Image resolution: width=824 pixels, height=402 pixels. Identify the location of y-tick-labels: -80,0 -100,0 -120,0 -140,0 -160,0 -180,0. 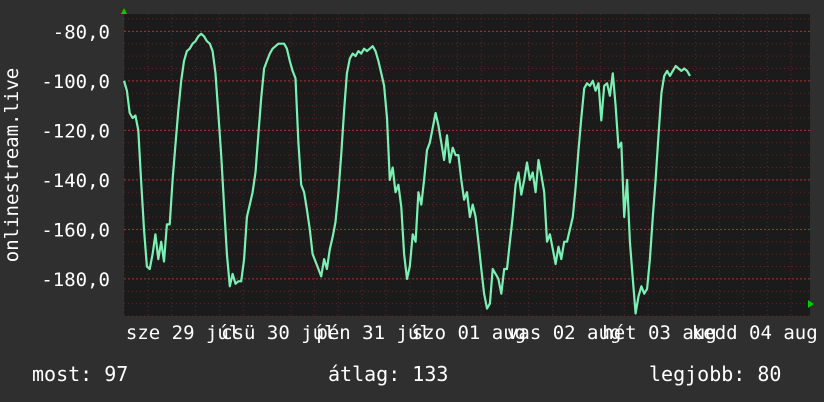
(75, 156).